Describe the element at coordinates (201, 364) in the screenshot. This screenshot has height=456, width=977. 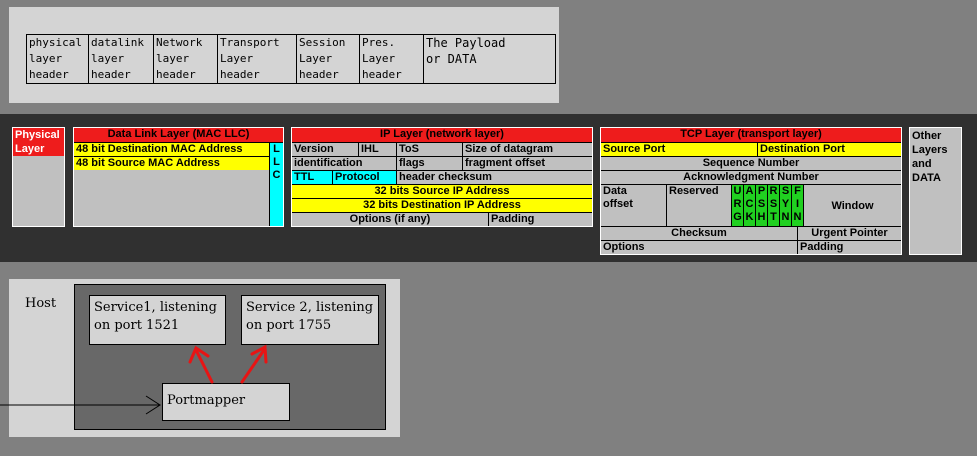
I see `red-arrow-service1` at that location.